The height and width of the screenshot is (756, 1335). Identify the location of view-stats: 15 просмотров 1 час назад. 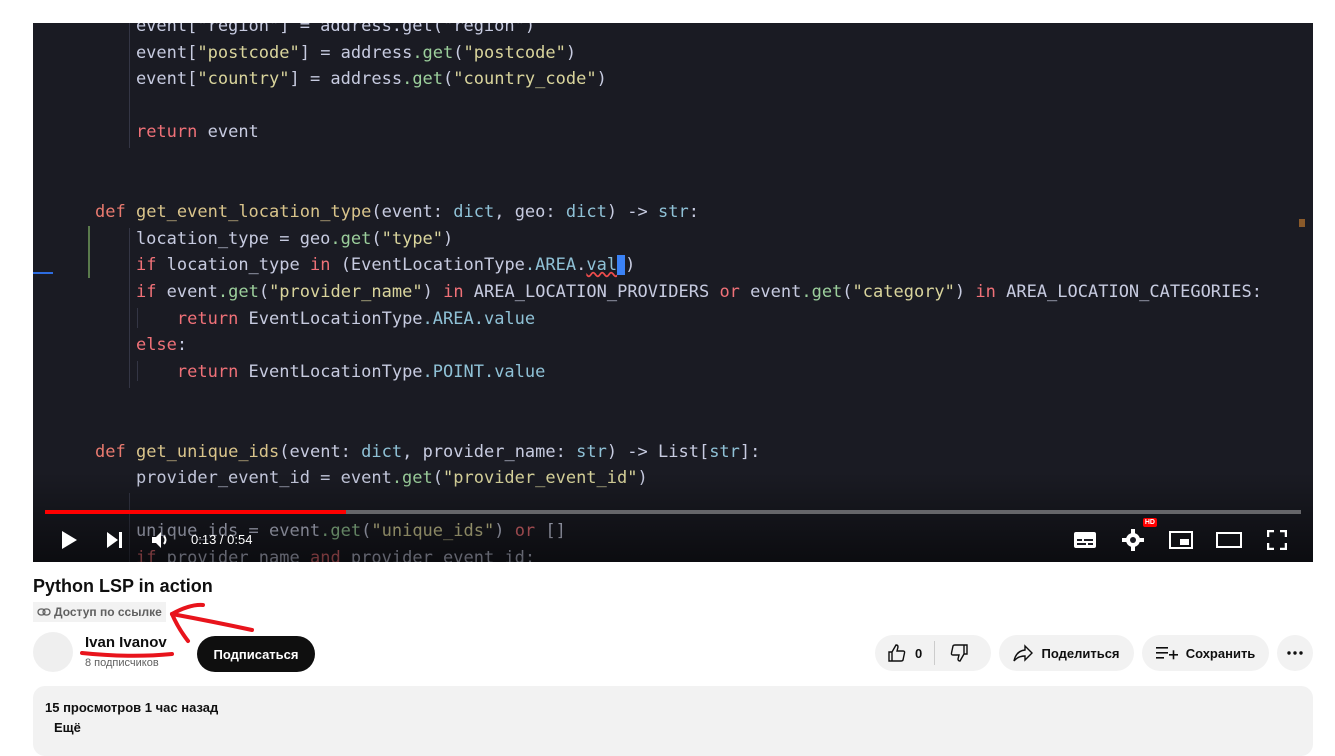
(132, 707).